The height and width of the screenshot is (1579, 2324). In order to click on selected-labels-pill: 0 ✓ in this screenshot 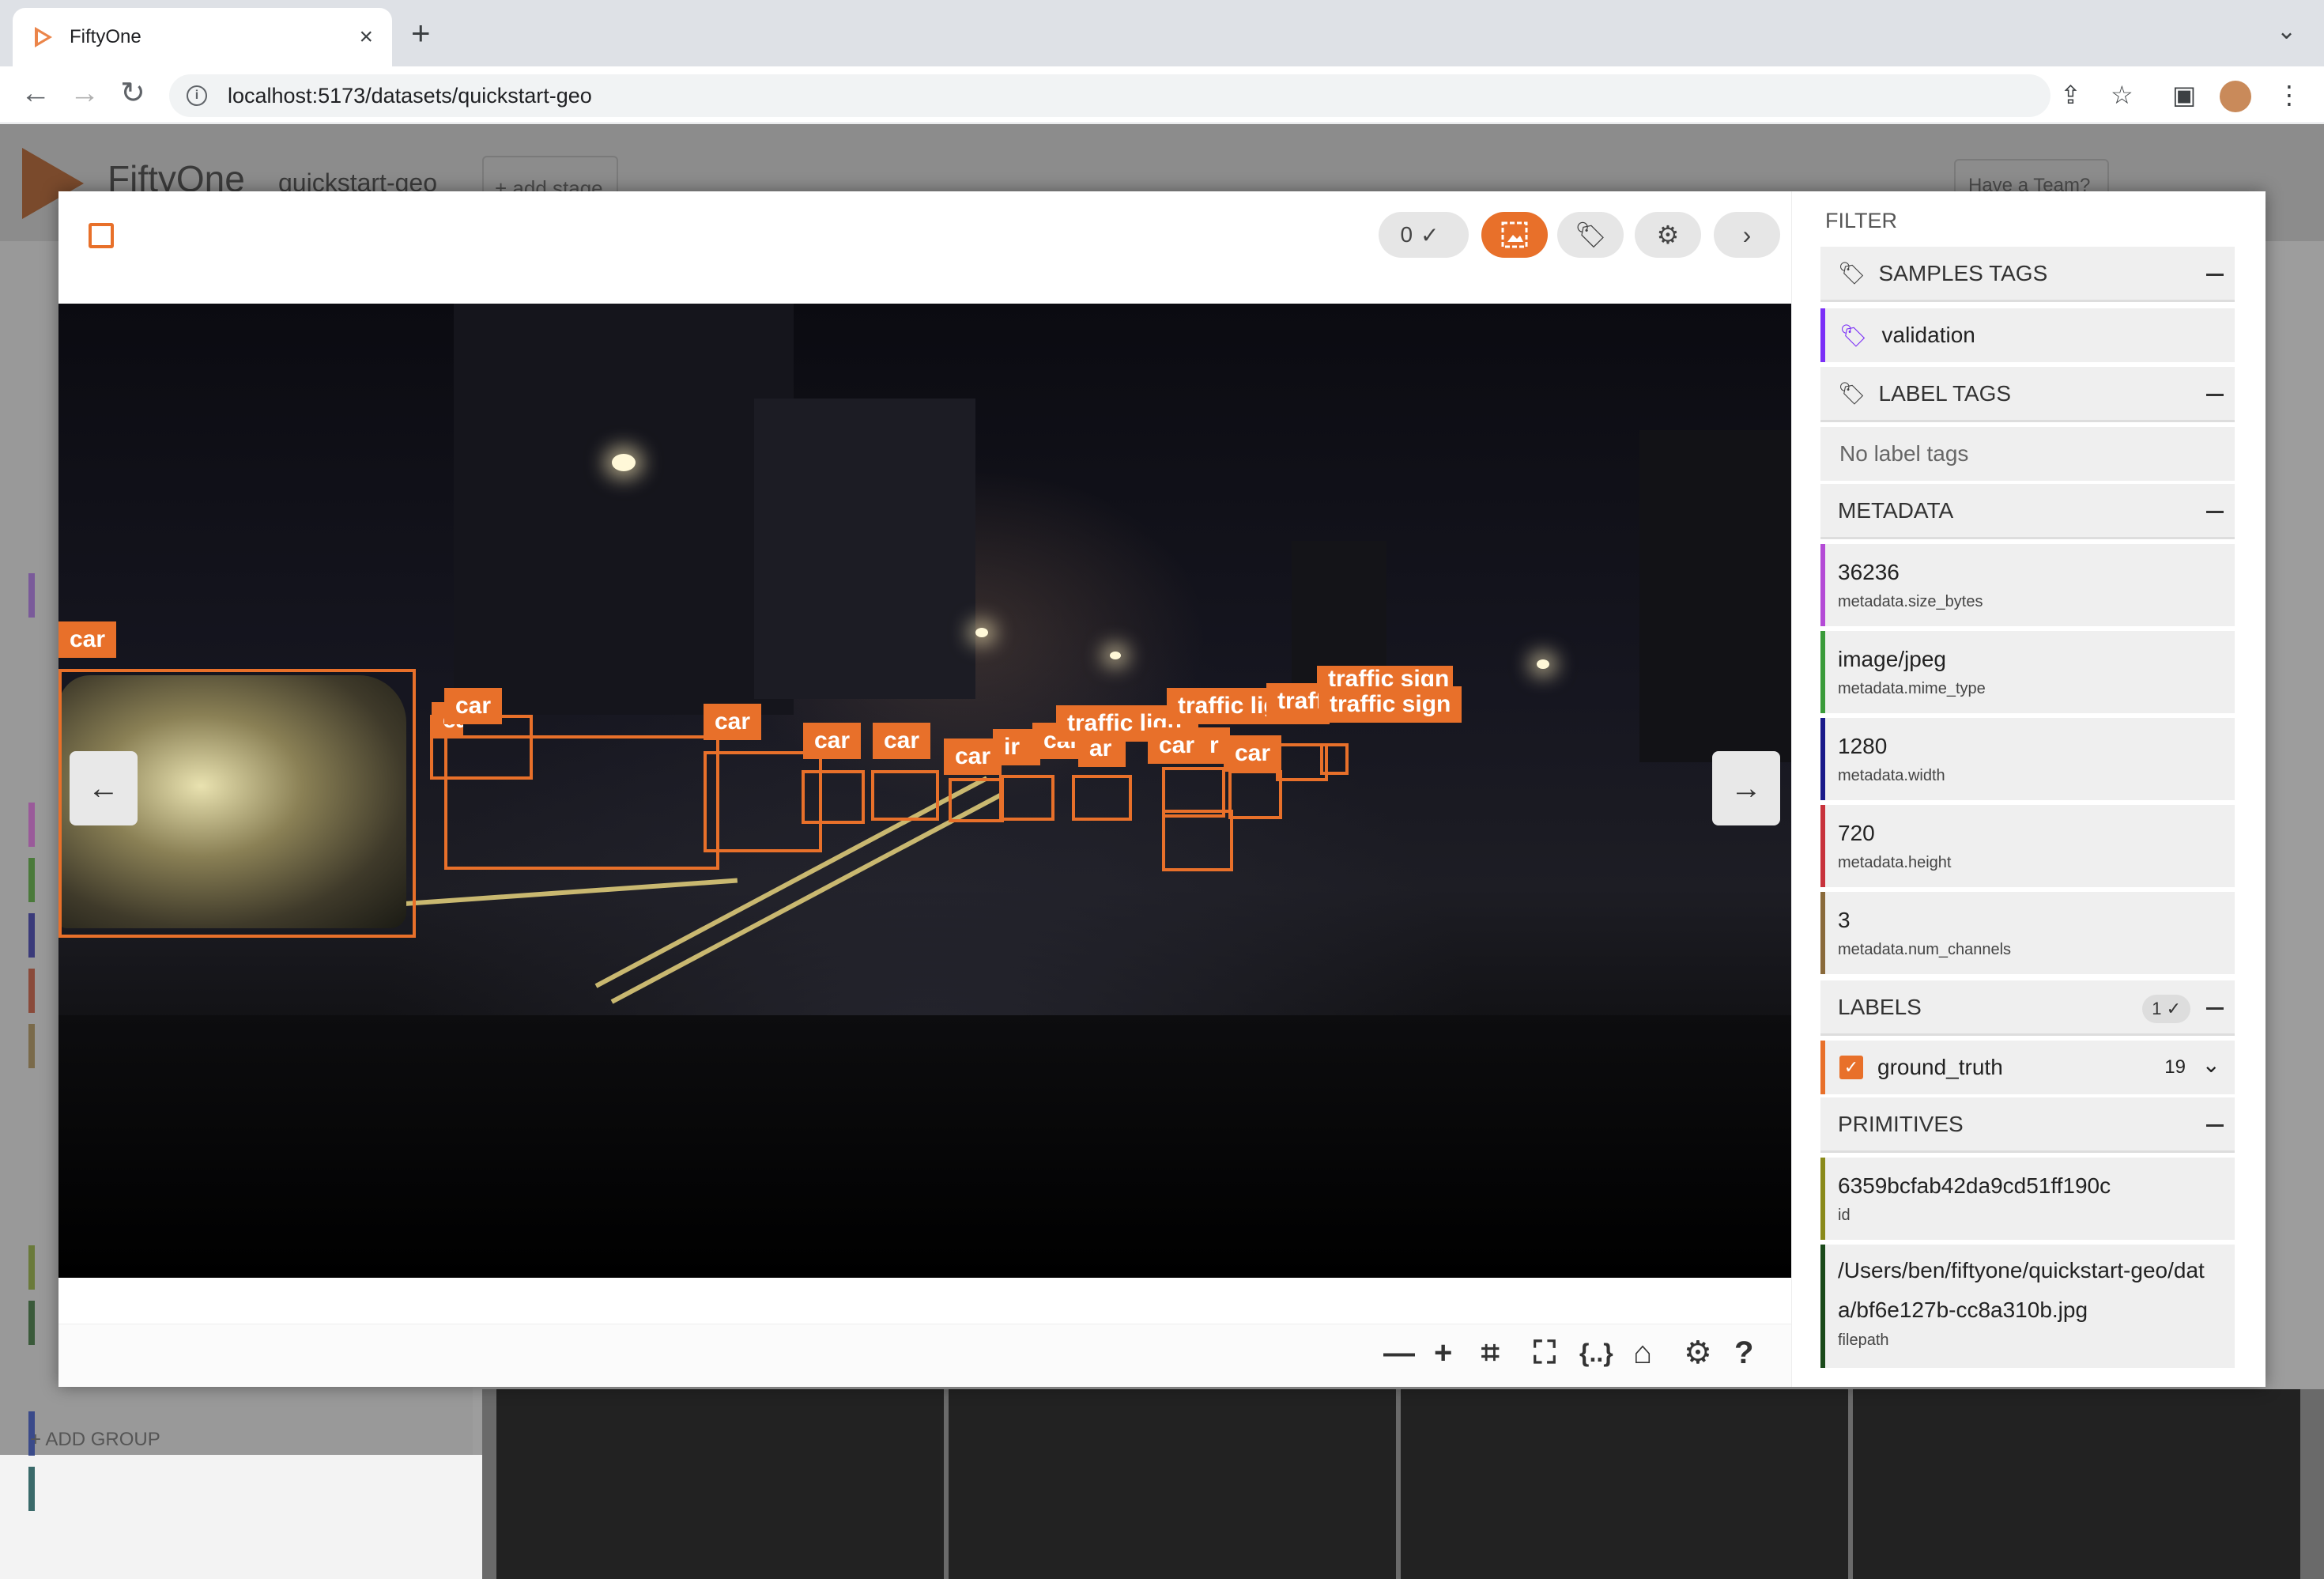, I will do `click(1424, 235)`.